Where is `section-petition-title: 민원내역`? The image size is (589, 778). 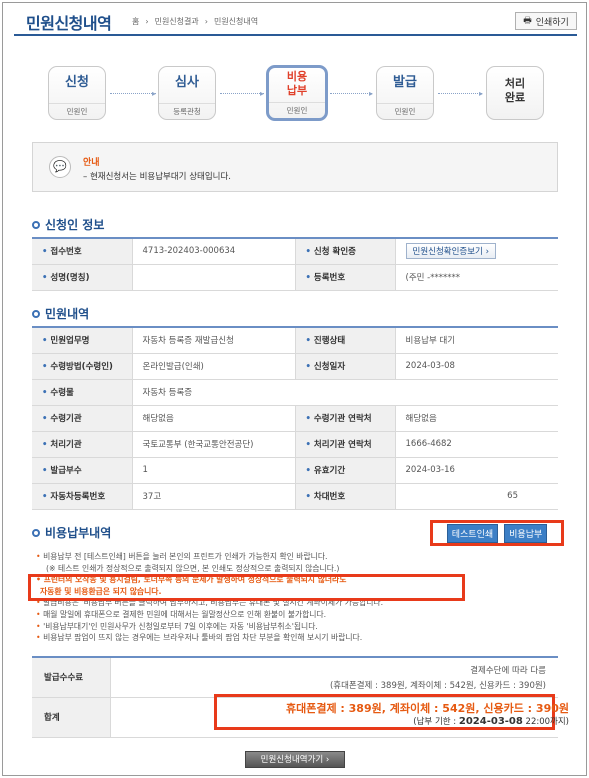 section-petition-title: 민원내역 is located at coordinates (60, 313).